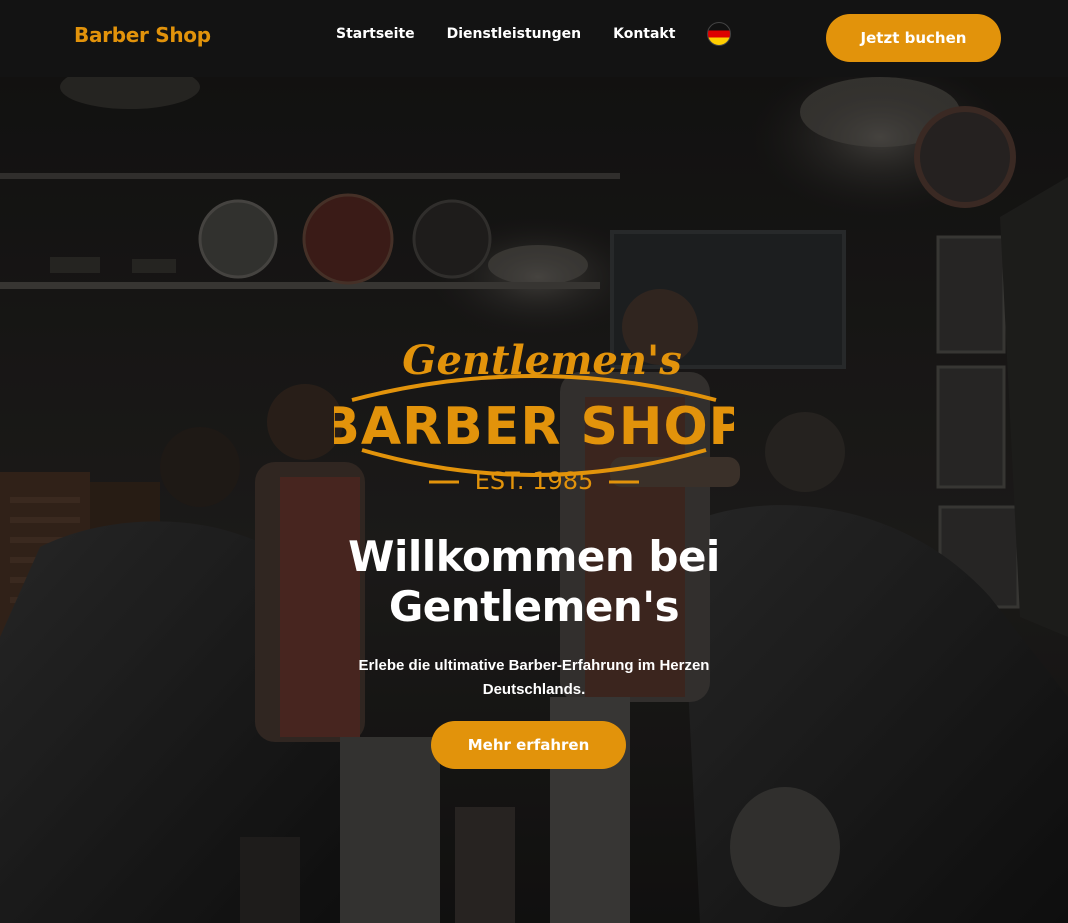 This screenshot has width=1068, height=923. I want to click on main-navigation: Startseite Dienstleistungen Kontakt, so click(534, 34).